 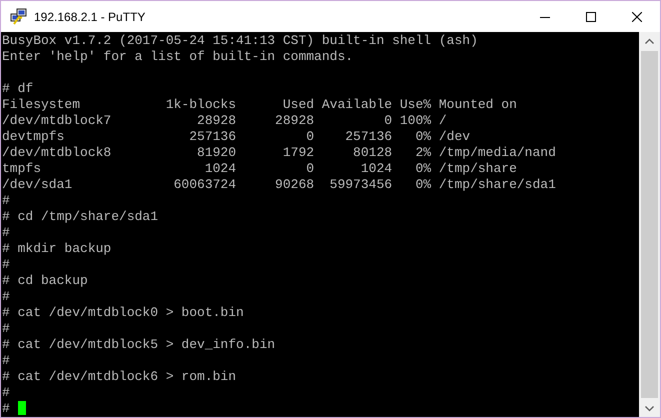 What do you see at coordinates (279, 153) in the screenshot?
I see `terminal-line: /dev/mtdblock8 81920 1792 80128 2% /tmp/media/nand` at bounding box center [279, 153].